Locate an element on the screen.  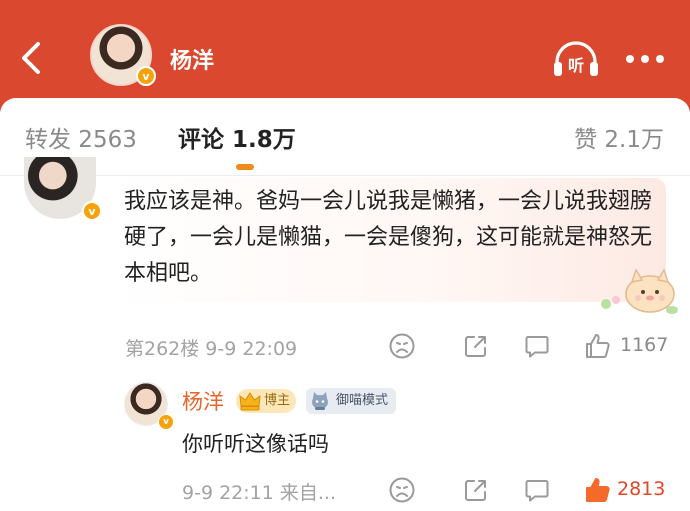
mode-badge-label: 御喵模式 is located at coordinates (362, 400).